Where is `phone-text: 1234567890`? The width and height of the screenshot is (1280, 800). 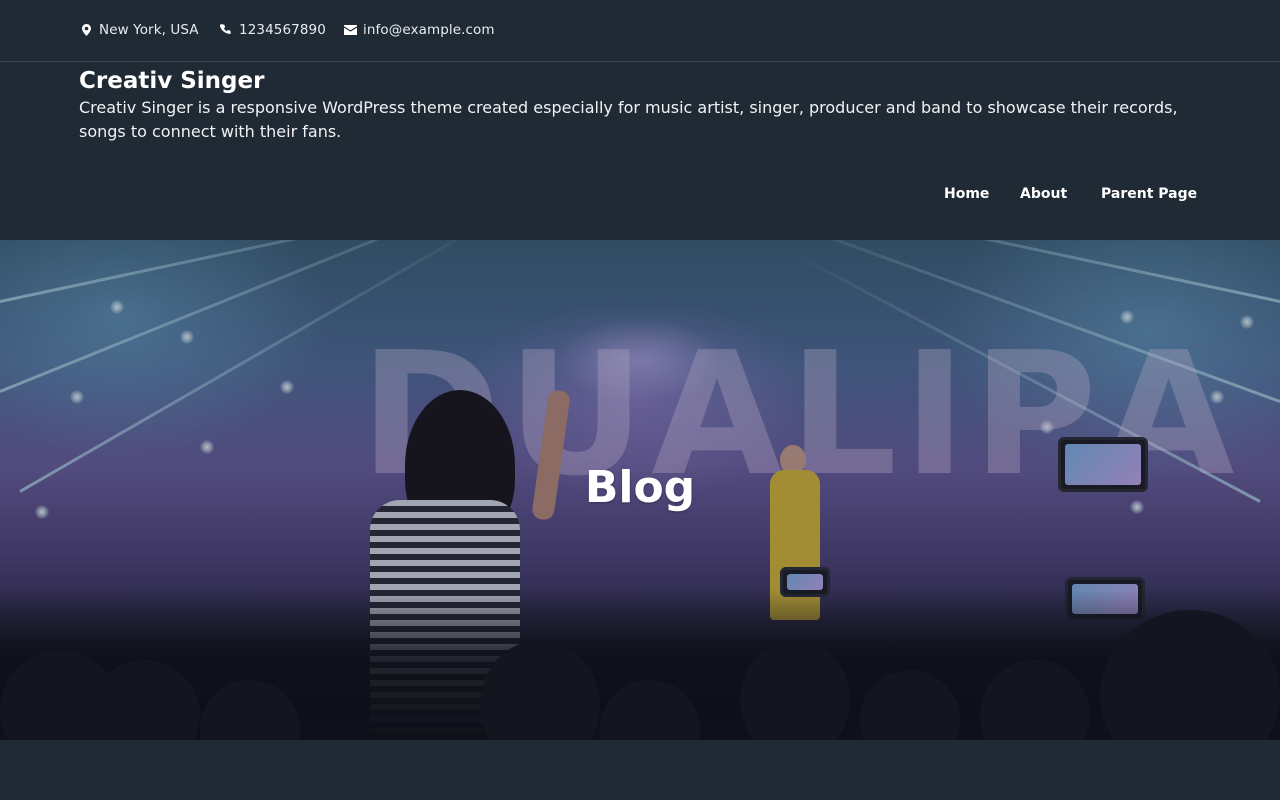 phone-text: 1234567890 is located at coordinates (282, 30).